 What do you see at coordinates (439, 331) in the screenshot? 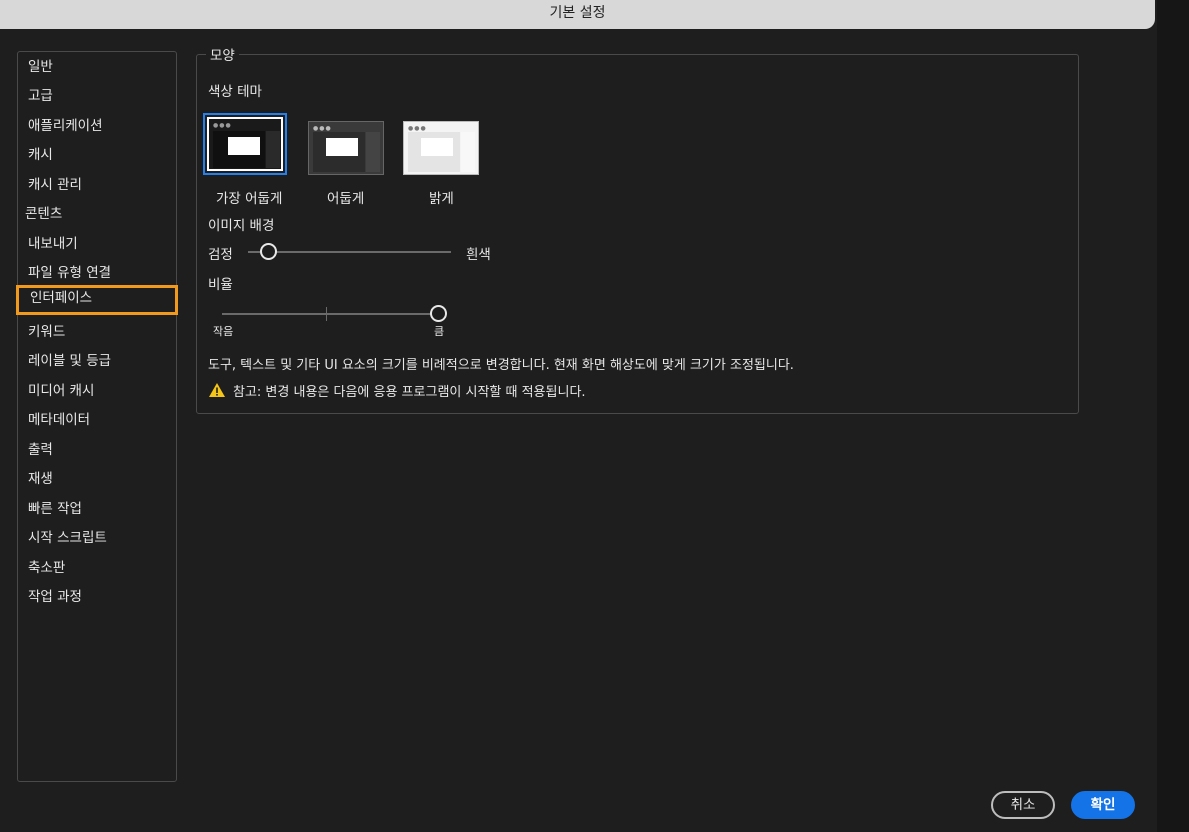
I see `scale-max-label: 큼` at bounding box center [439, 331].